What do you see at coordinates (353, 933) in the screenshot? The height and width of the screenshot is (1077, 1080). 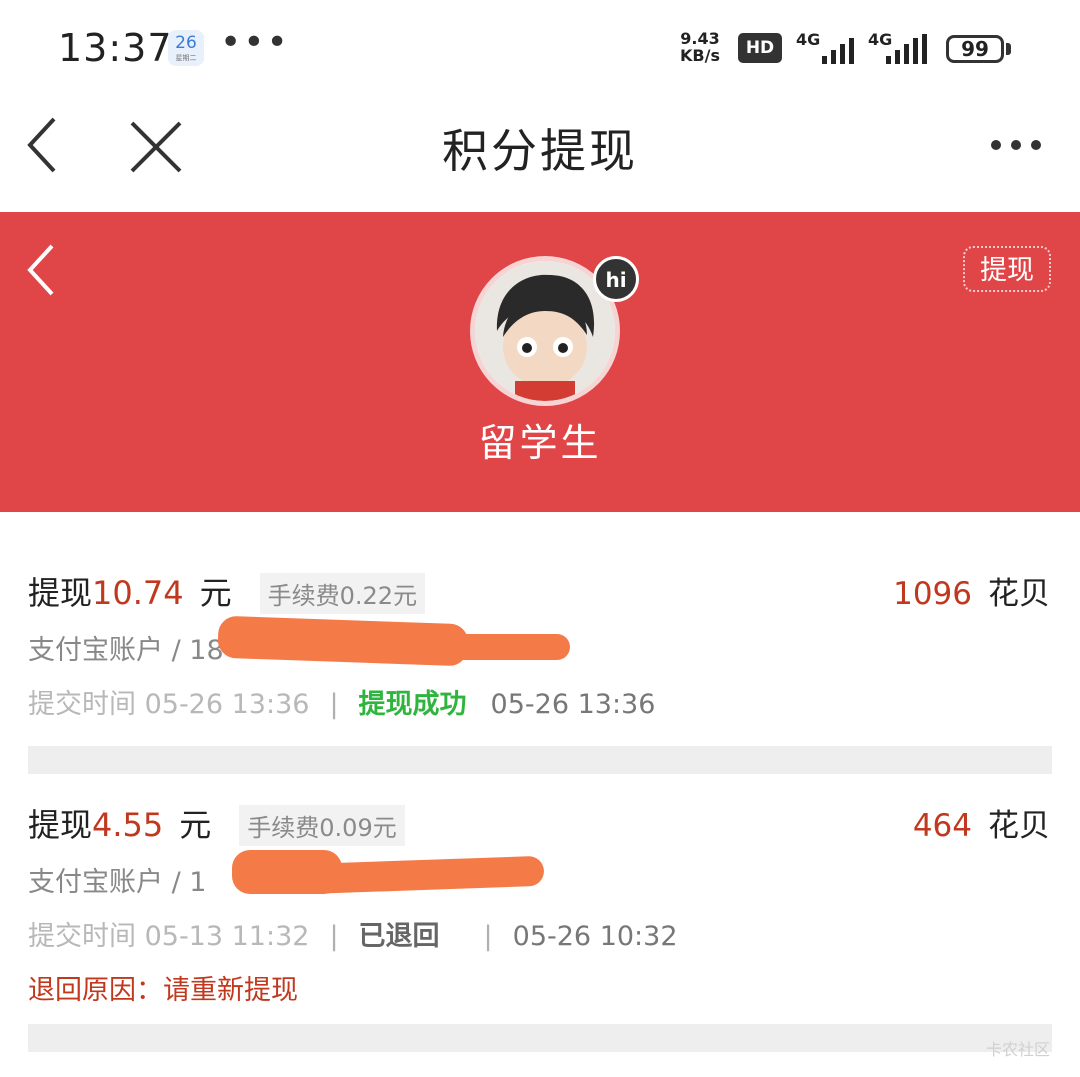 I see `record-time-line: 提交时间 05-13 11:32 | 已退回 | 05-26 10:32` at bounding box center [353, 933].